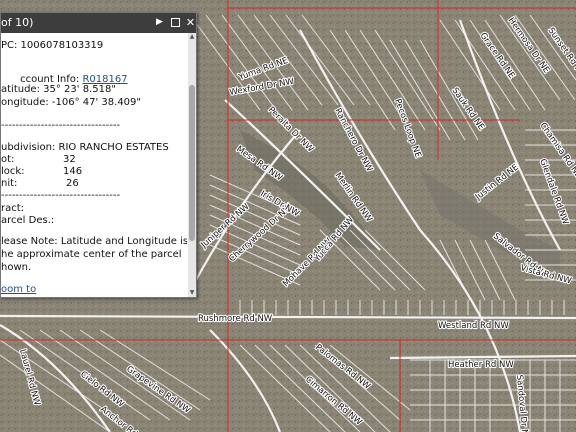 Image resolution: width=576 pixels, height=432 pixels. I want to click on longitude-text: ongitude: -106° 47' 38.409", so click(71, 102).